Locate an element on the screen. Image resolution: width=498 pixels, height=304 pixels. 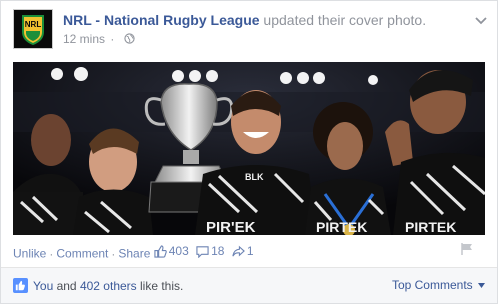
nrl-logo: NRL is located at coordinates (33, 29).